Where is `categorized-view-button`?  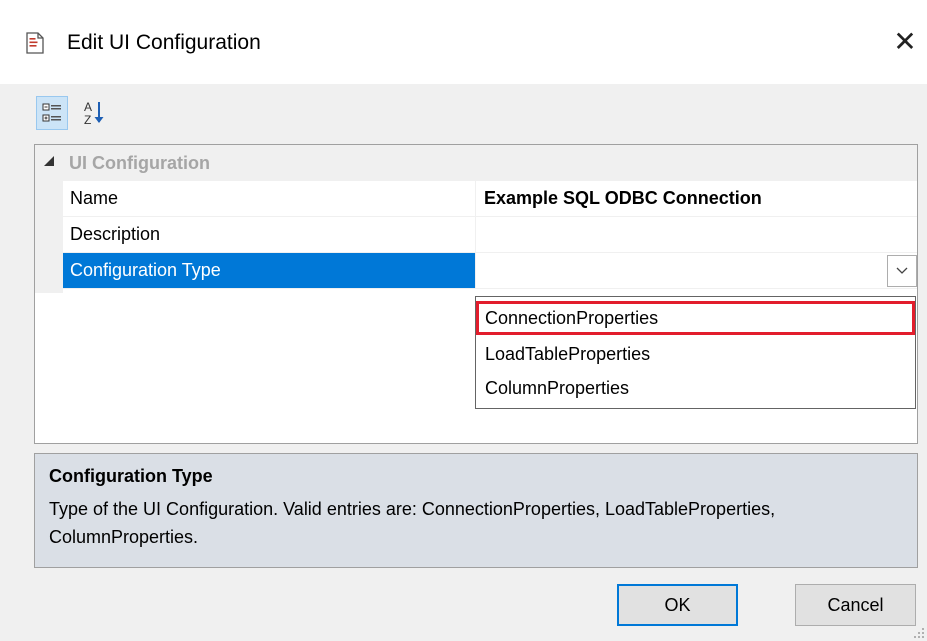 categorized-view-button is located at coordinates (52, 113).